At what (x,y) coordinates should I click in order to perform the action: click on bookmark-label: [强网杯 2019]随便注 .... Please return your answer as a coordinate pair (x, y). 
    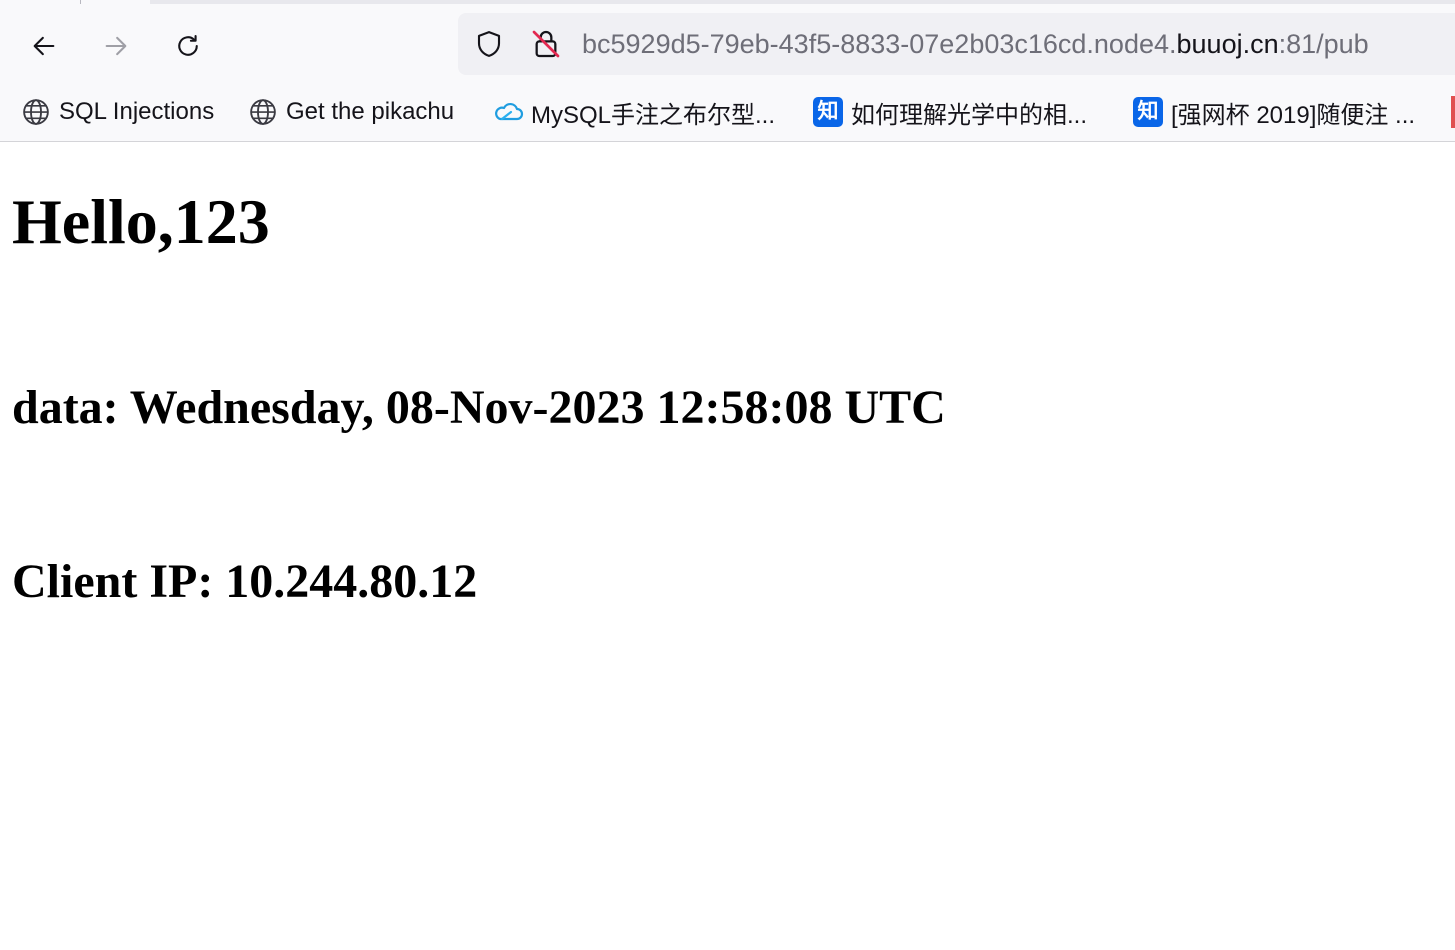
    Looking at the image, I should click on (1293, 115).